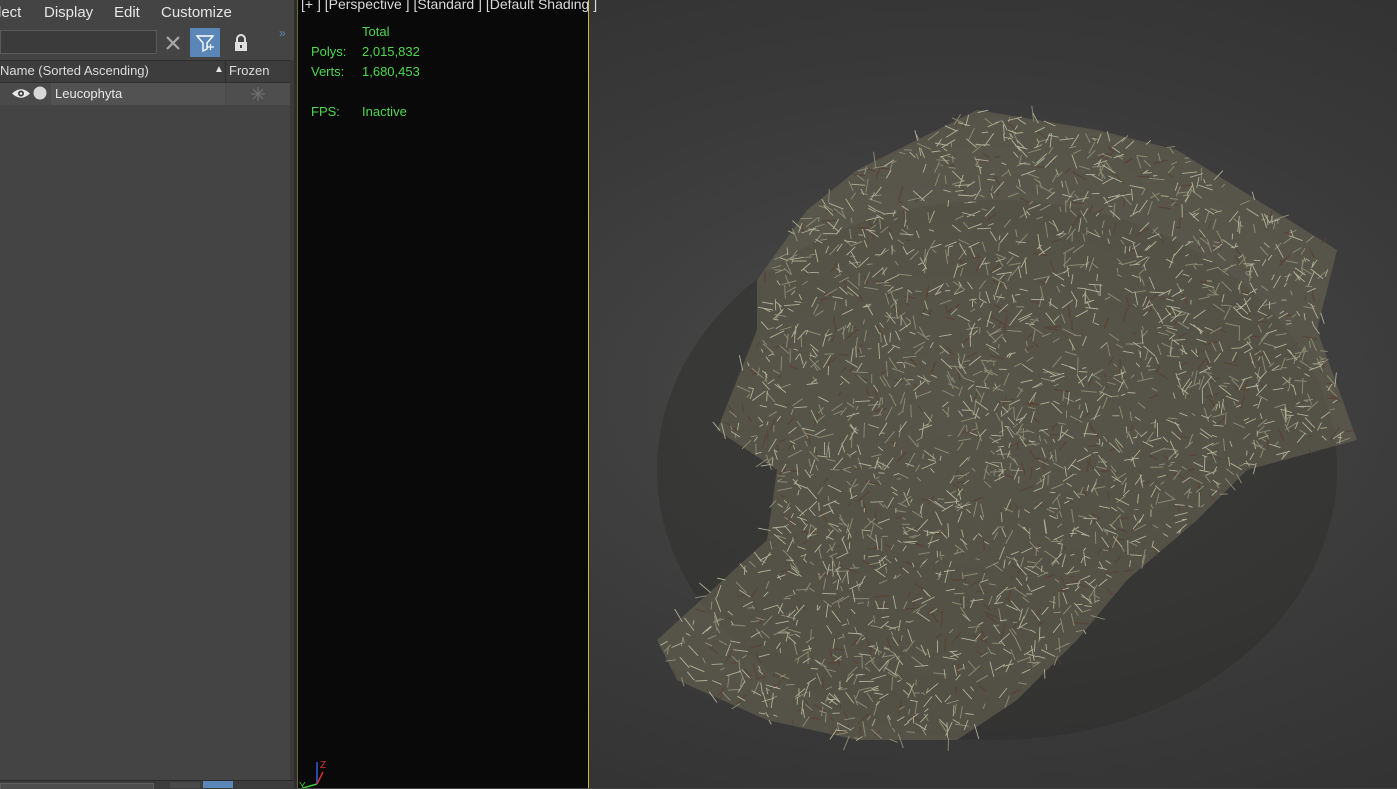 Image resolution: width=1397 pixels, height=789 pixels. I want to click on close-icon, so click(173, 42).